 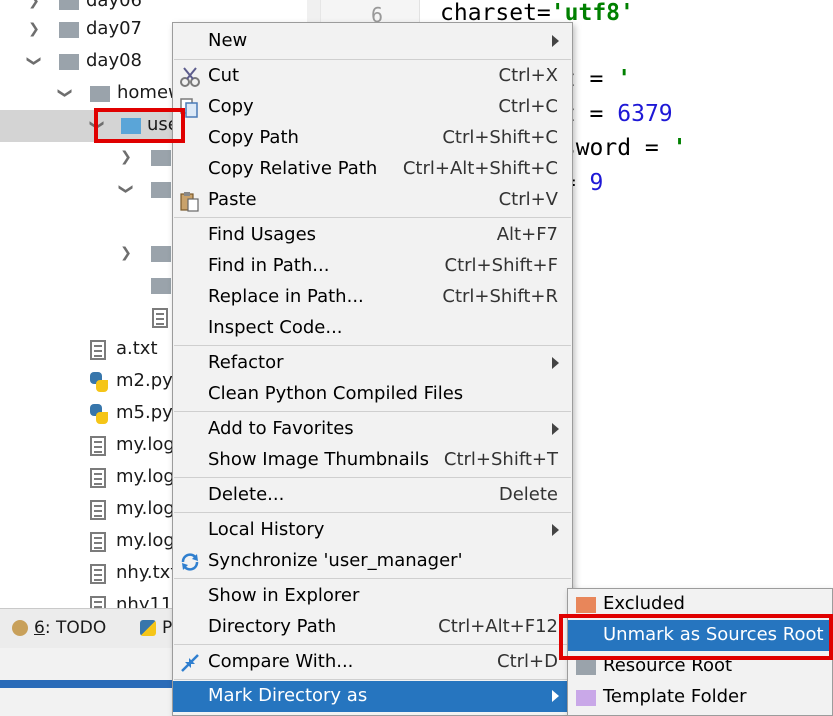 What do you see at coordinates (190, 562) in the screenshot?
I see `sync-icon` at bounding box center [190, 562].